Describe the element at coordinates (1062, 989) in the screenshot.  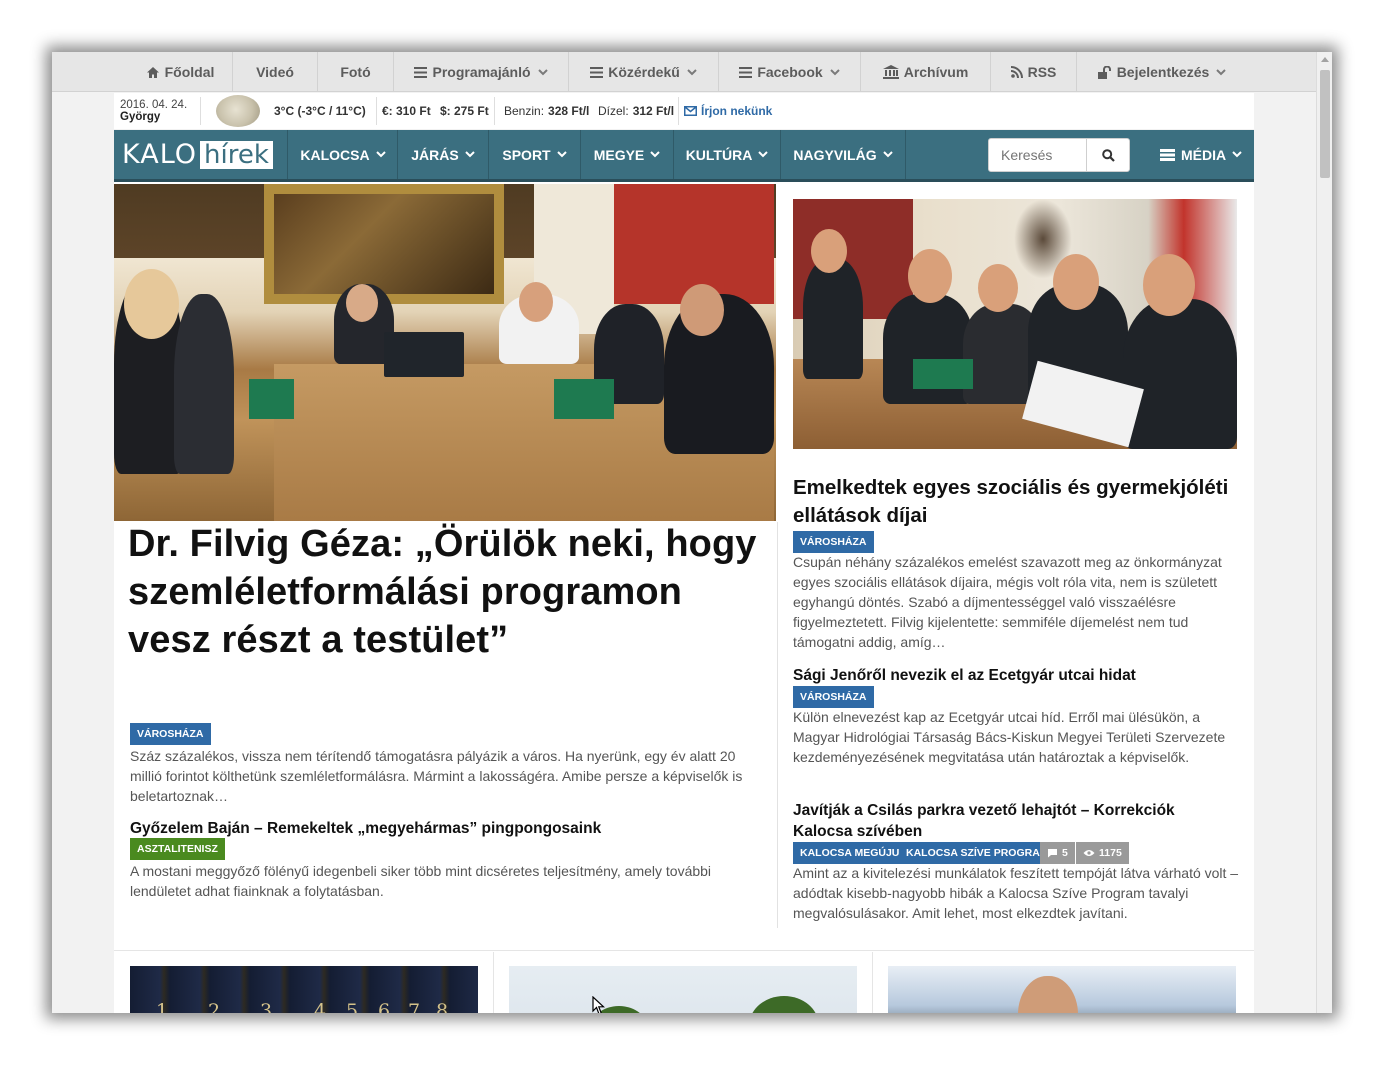
I see `thumb-photo-coach` at that location.